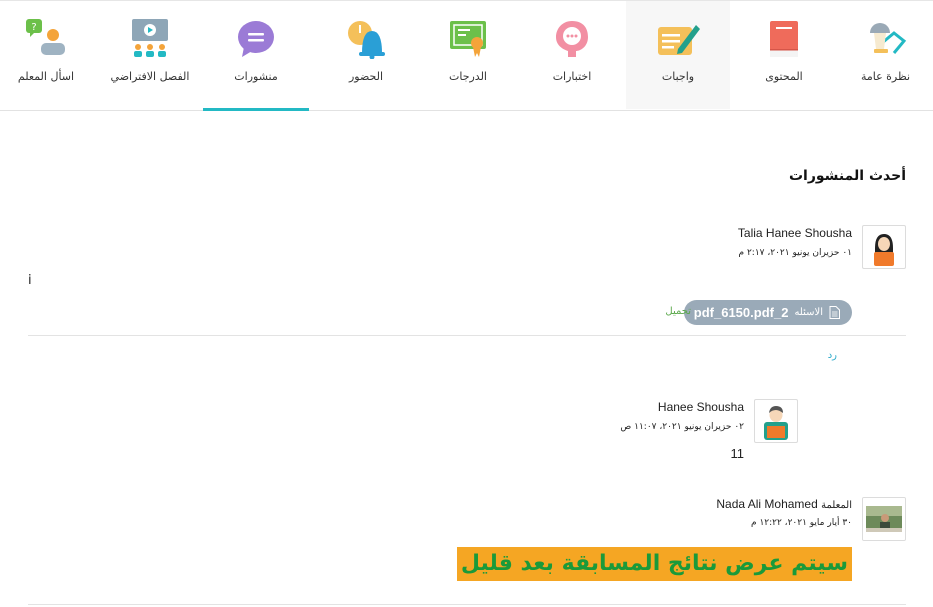 Image resolution: width=933 pixels, height=607 pixels. What do you see at coordinates (834, 312) in the screenshot?
I see `document-icon` at bounding box center [834, 312].